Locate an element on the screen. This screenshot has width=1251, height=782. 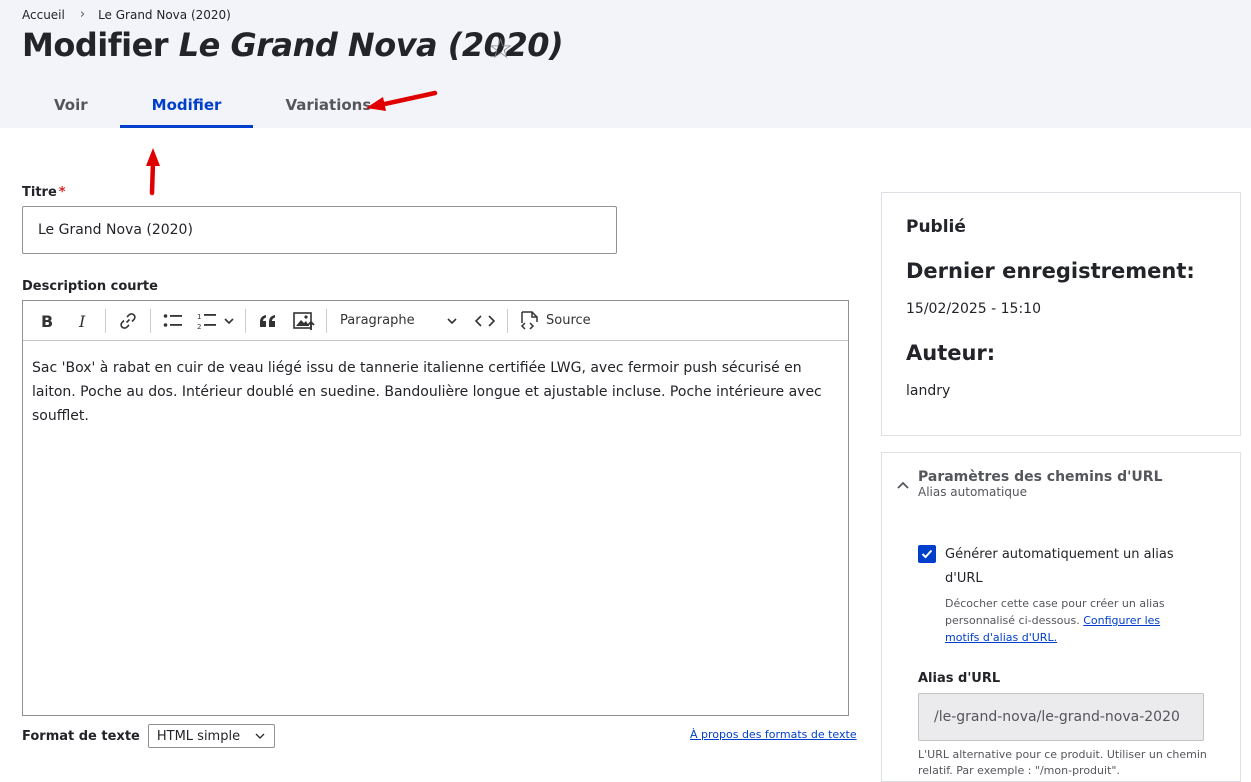
quote-icon is located at coordinates (267, 320).